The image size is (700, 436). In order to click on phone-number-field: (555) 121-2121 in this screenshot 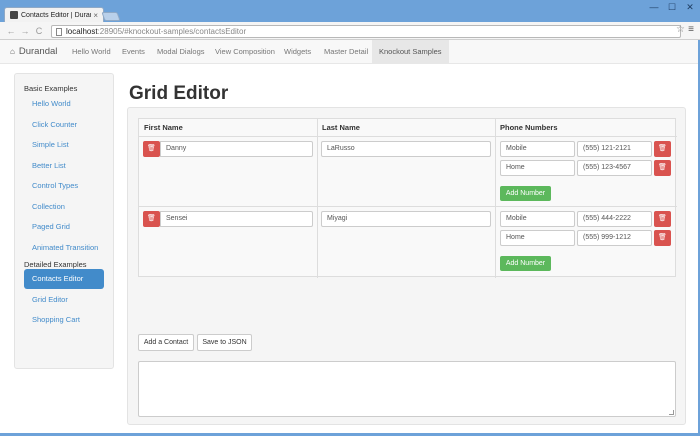, I will do `click(614, 149)`.